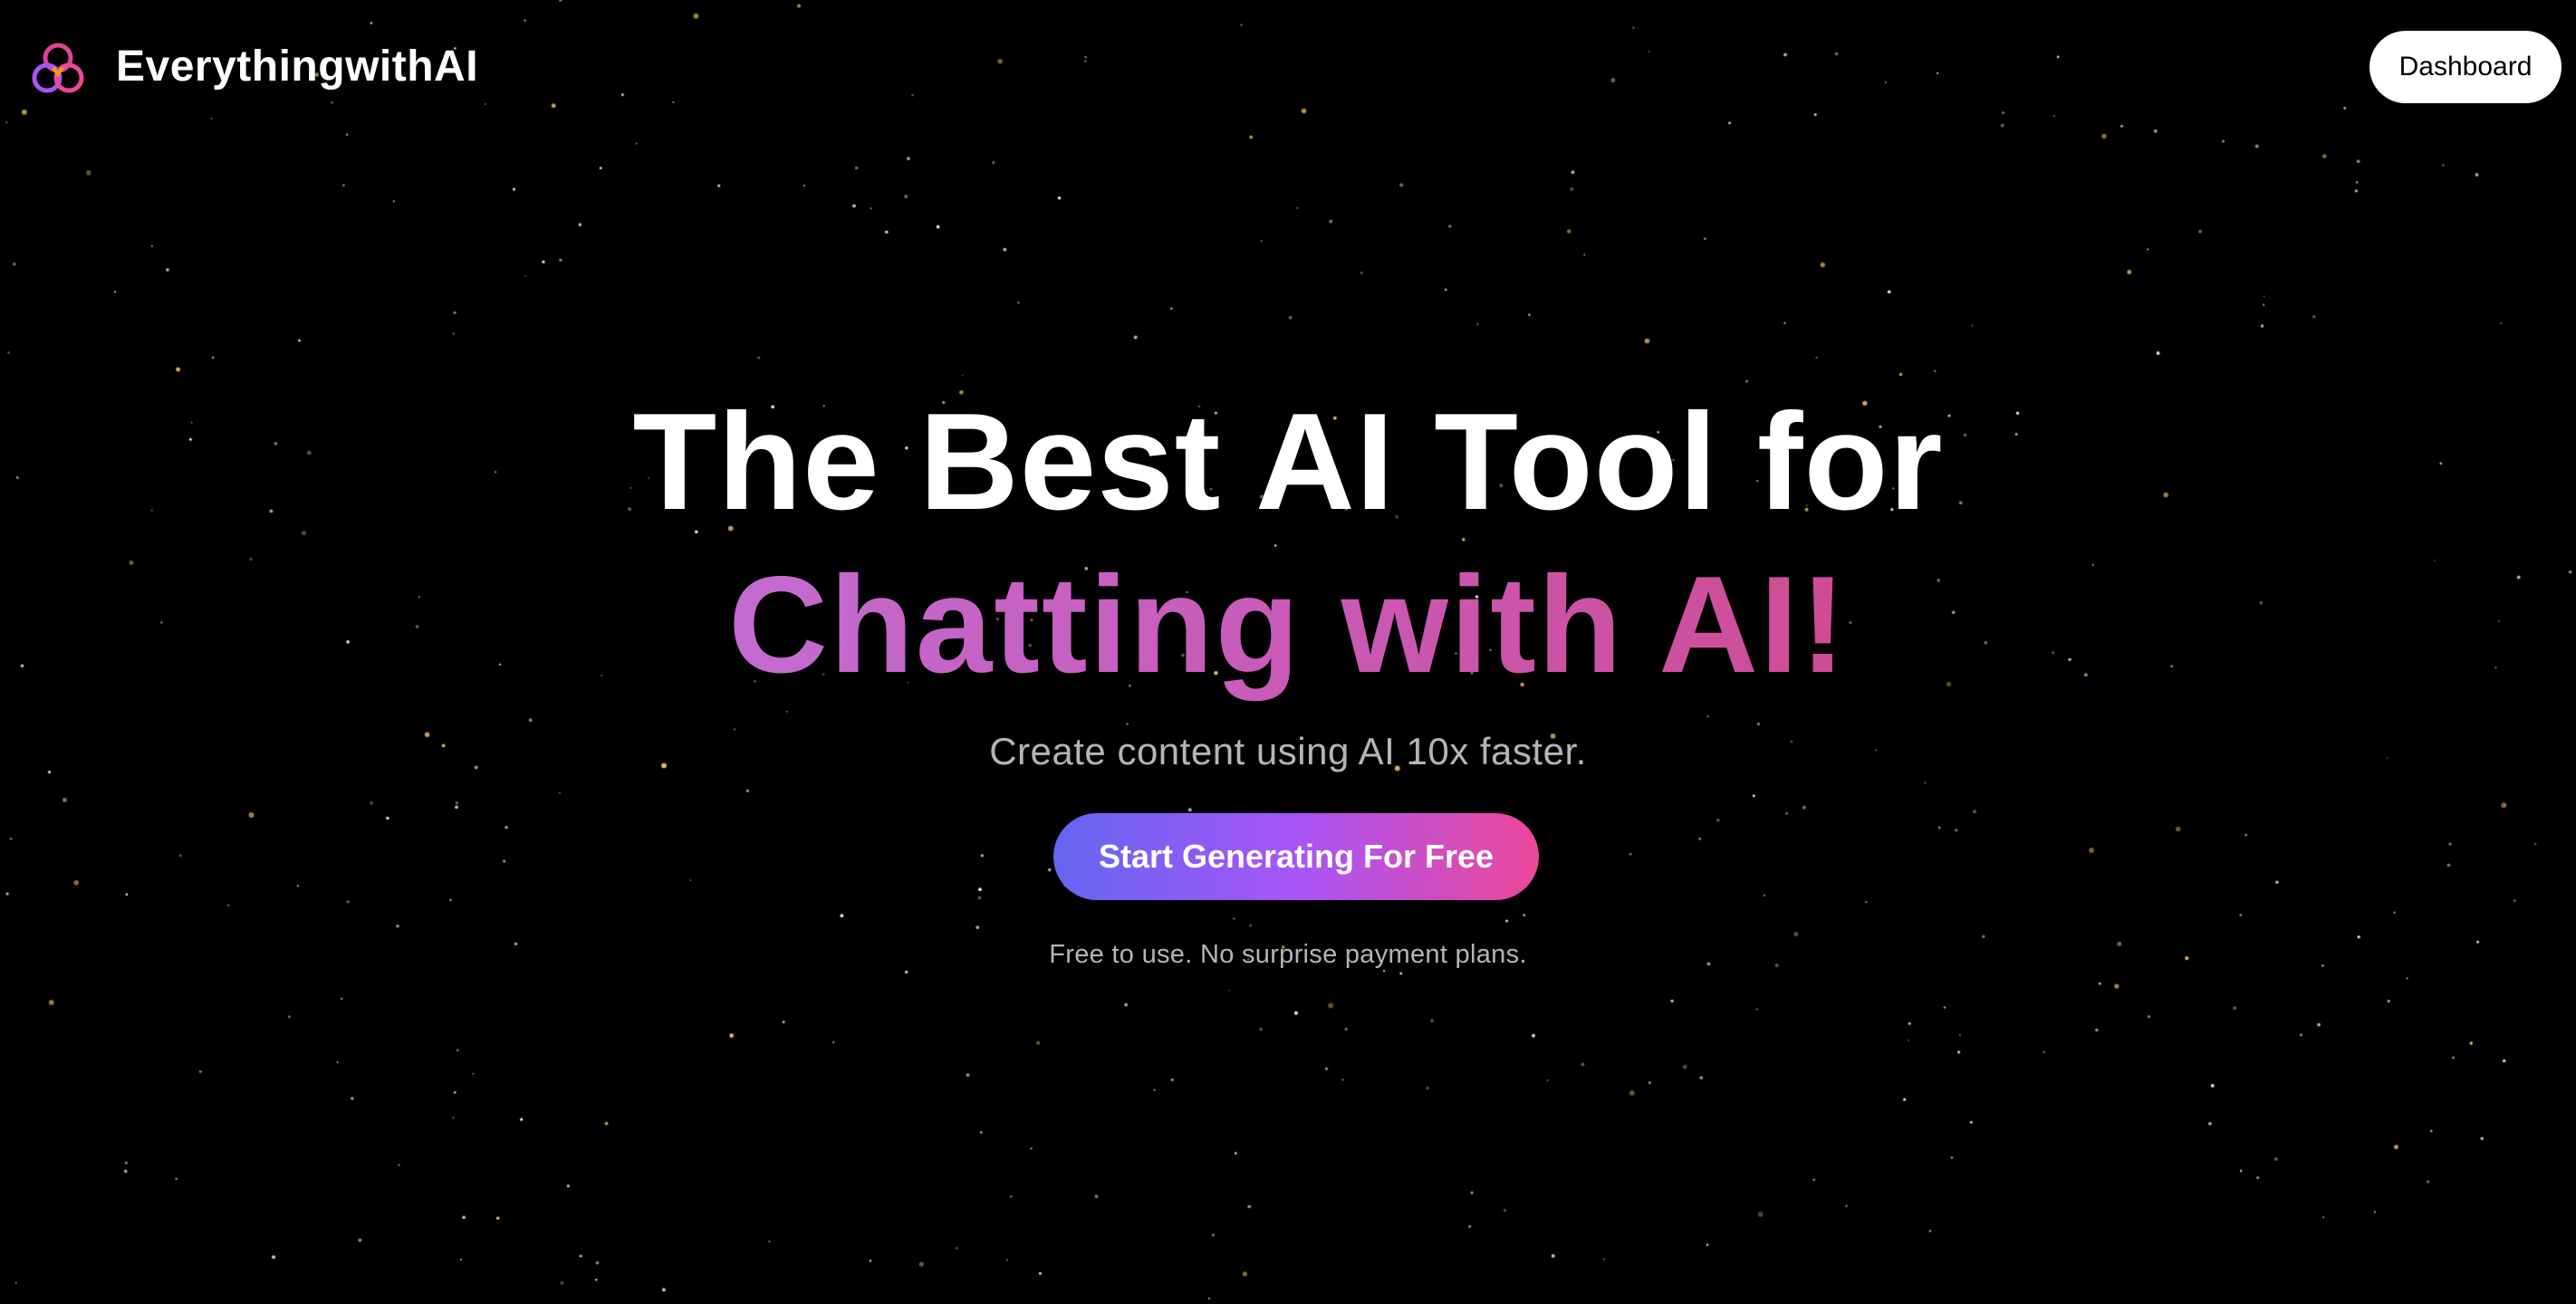  Describe the element at coordinates (1288, 68) in the screenshot. I see `top-navbar: EverythingwithAI Dashboard` at that location.